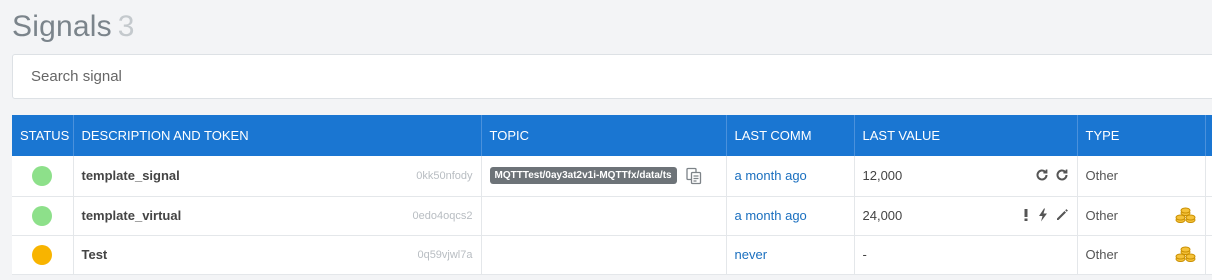 This screenshot has height=280, width=1212. I want to click on page-title-text: Signals, so click(62, 26).